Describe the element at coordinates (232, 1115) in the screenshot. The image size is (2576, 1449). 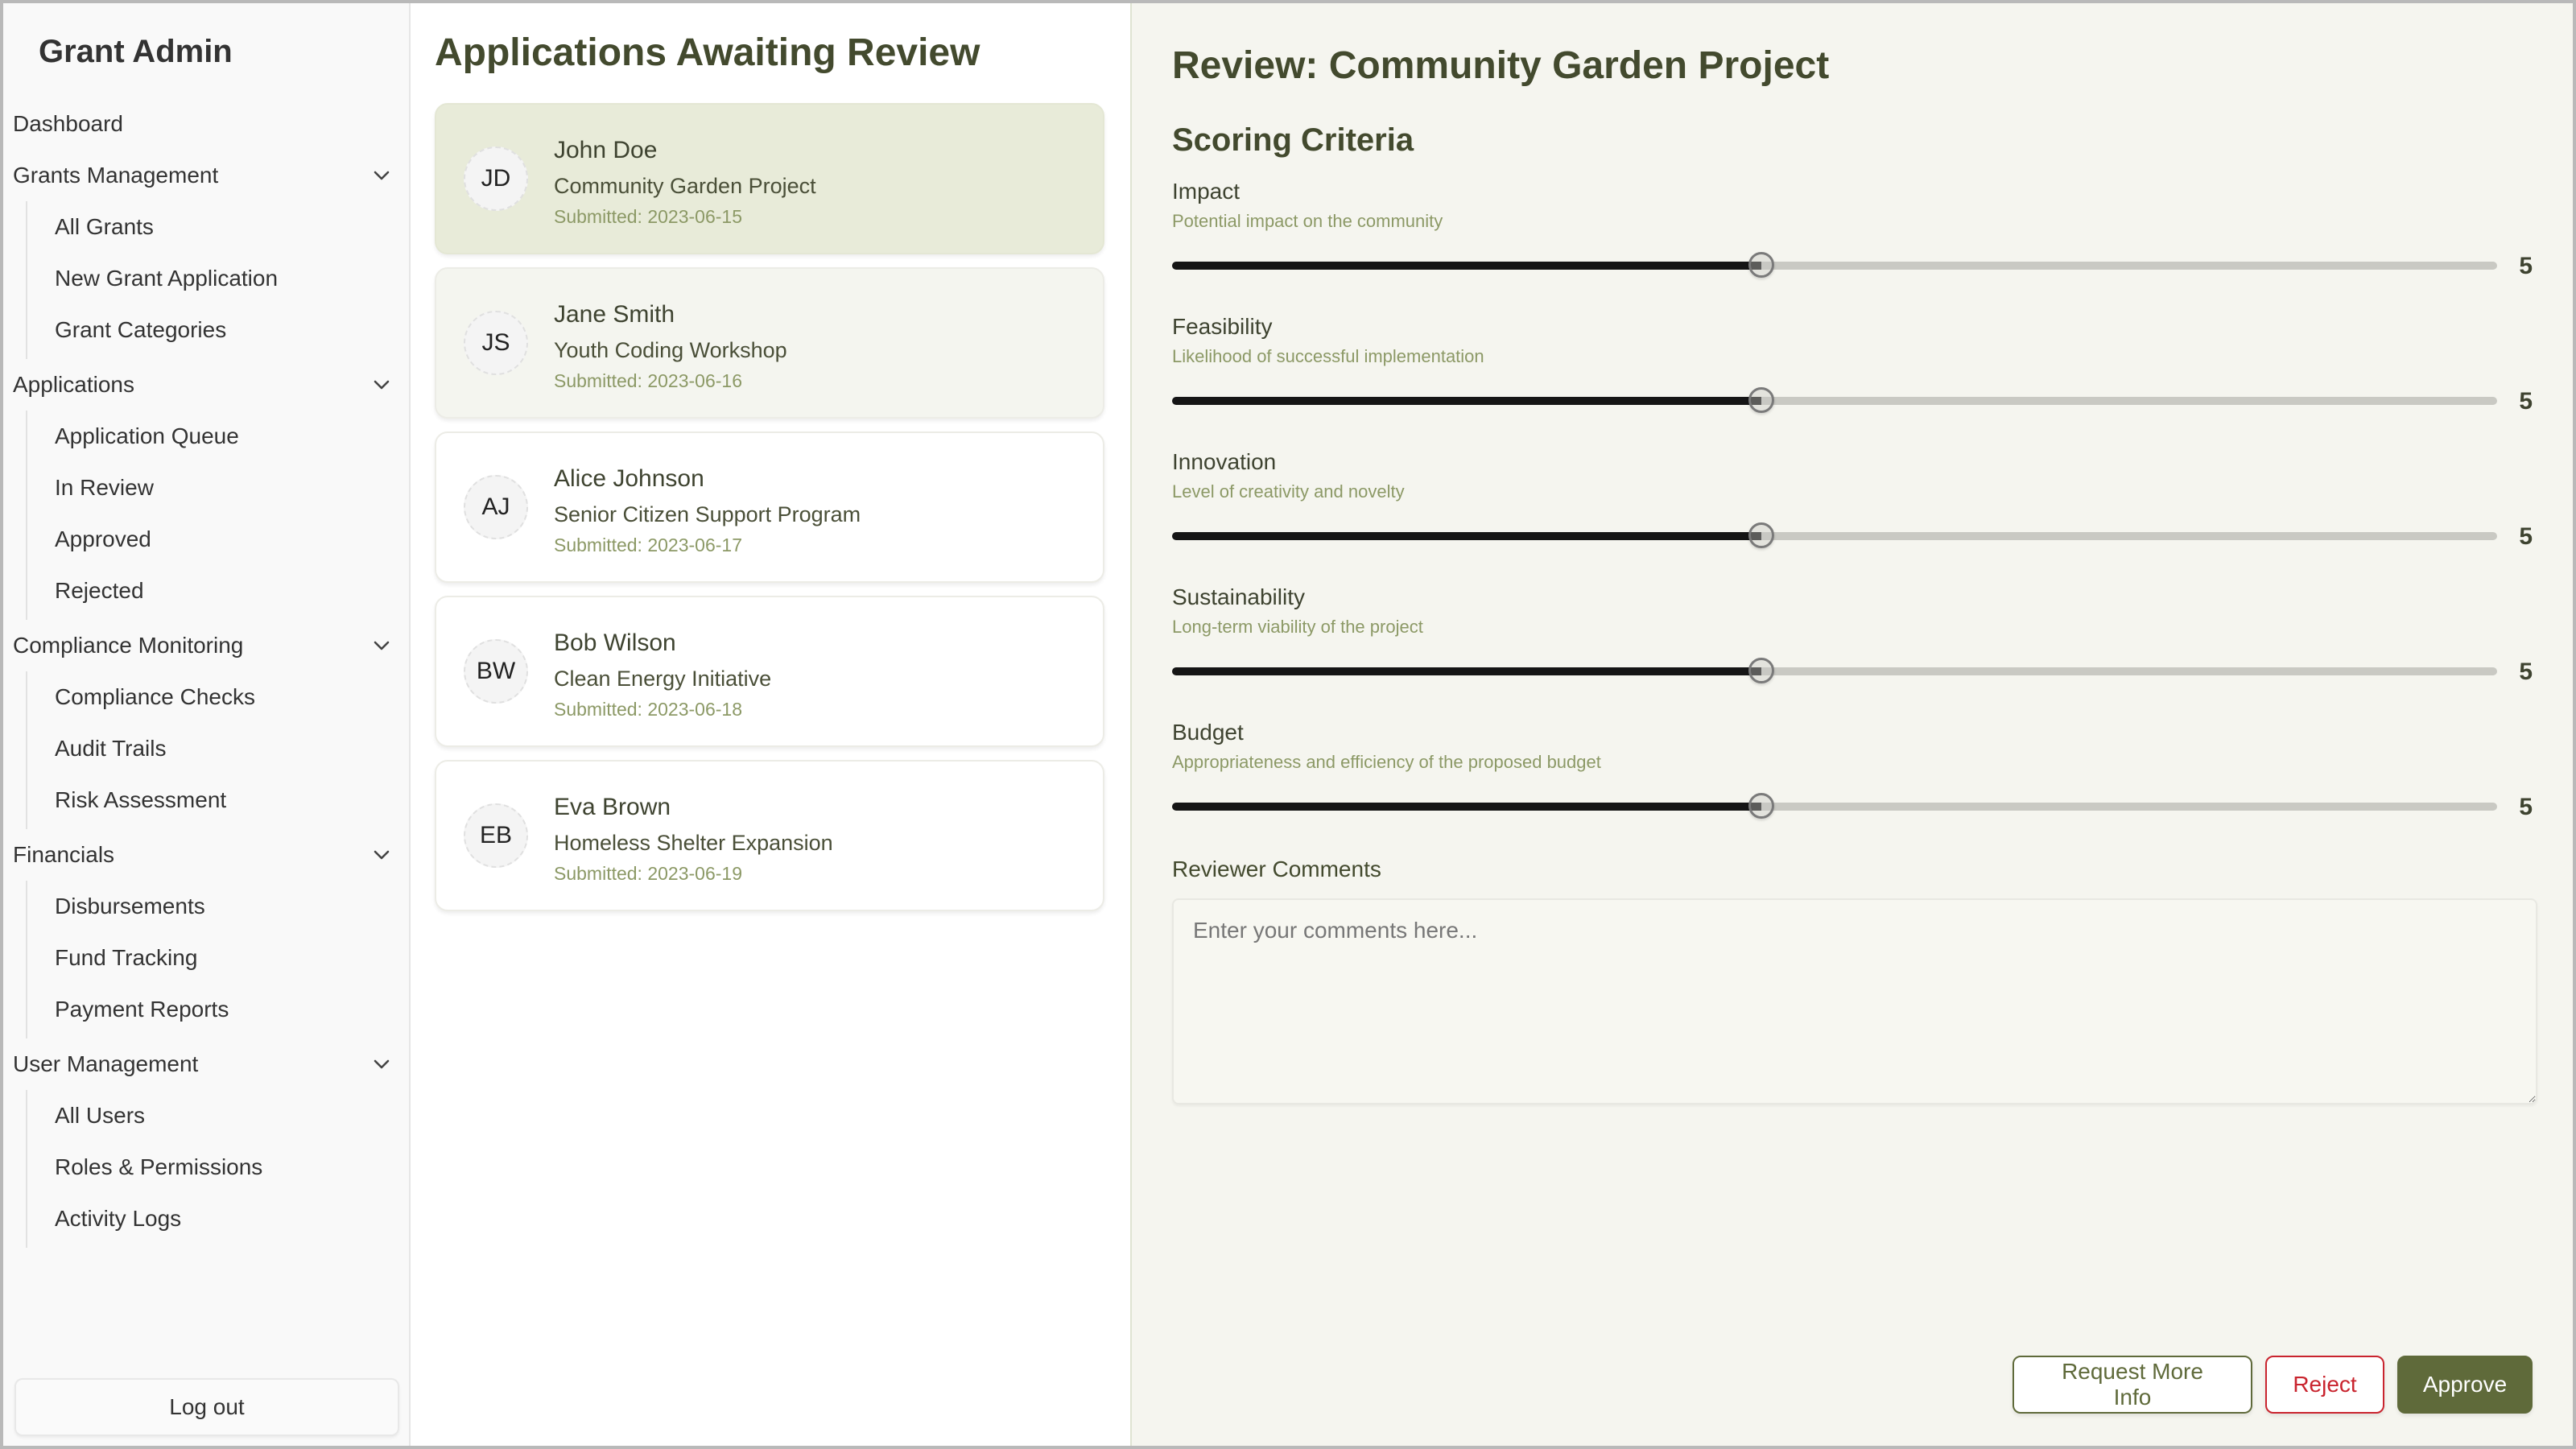
I see `sidebar-item-all-users: All Users` at that location.